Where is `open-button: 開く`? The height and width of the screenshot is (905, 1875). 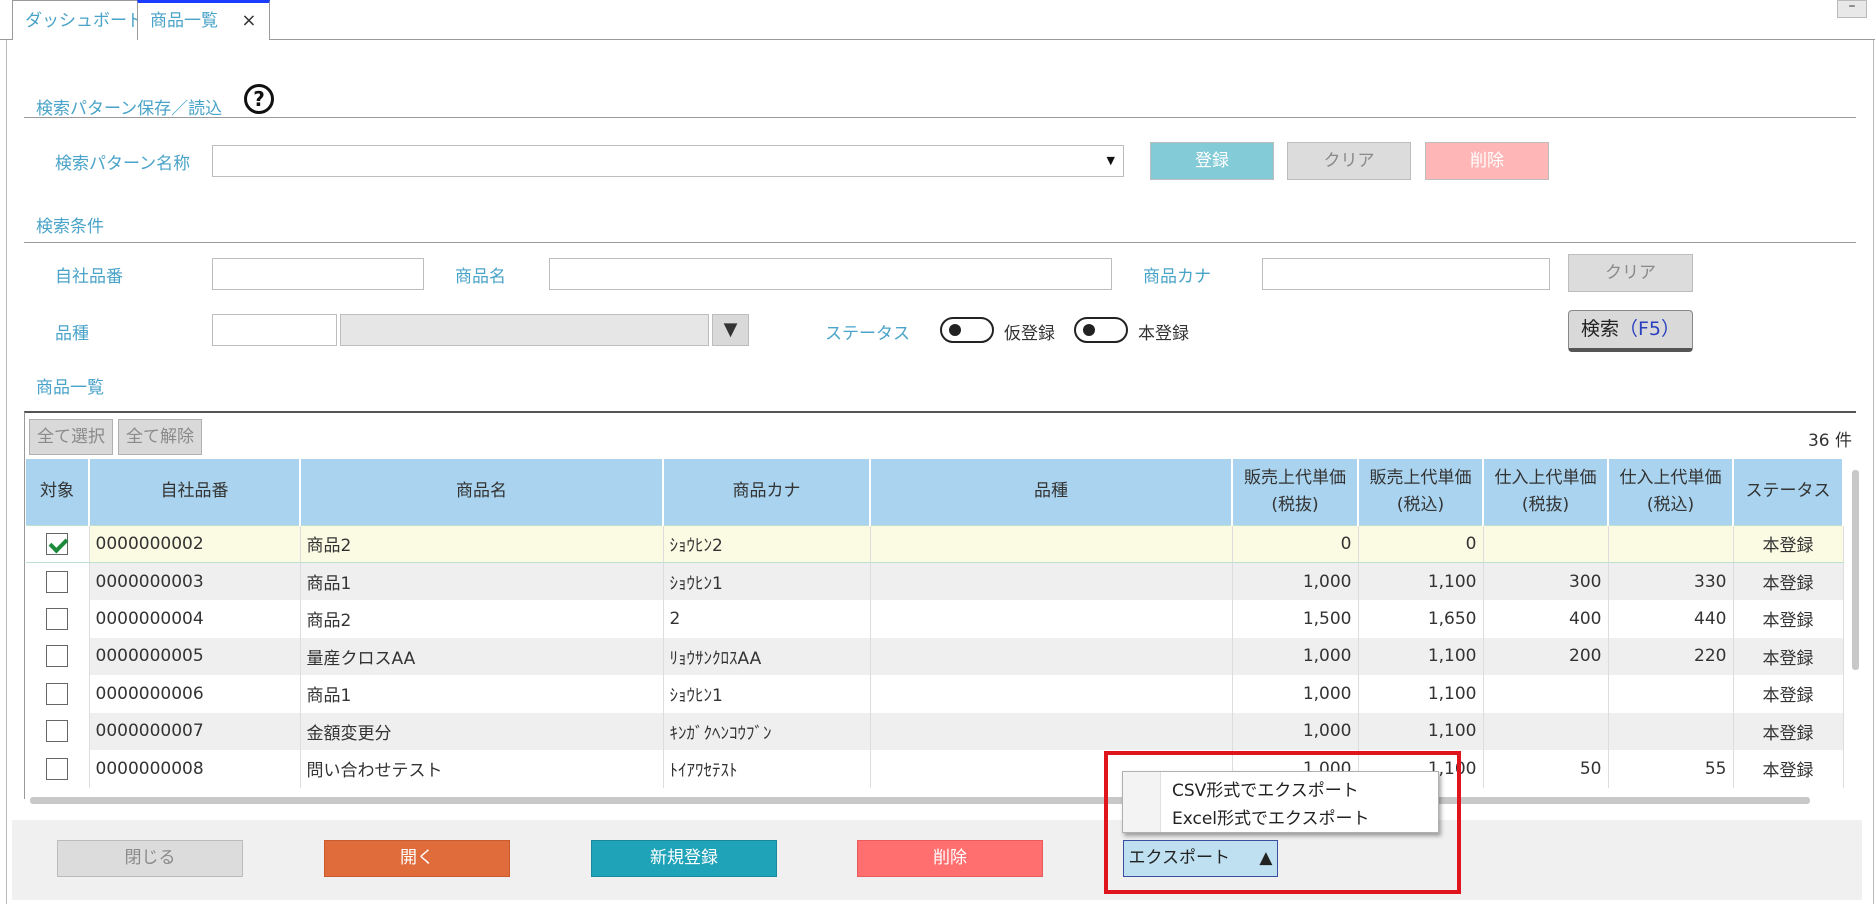
open-button: 開く is located at coordinates (417, 858).